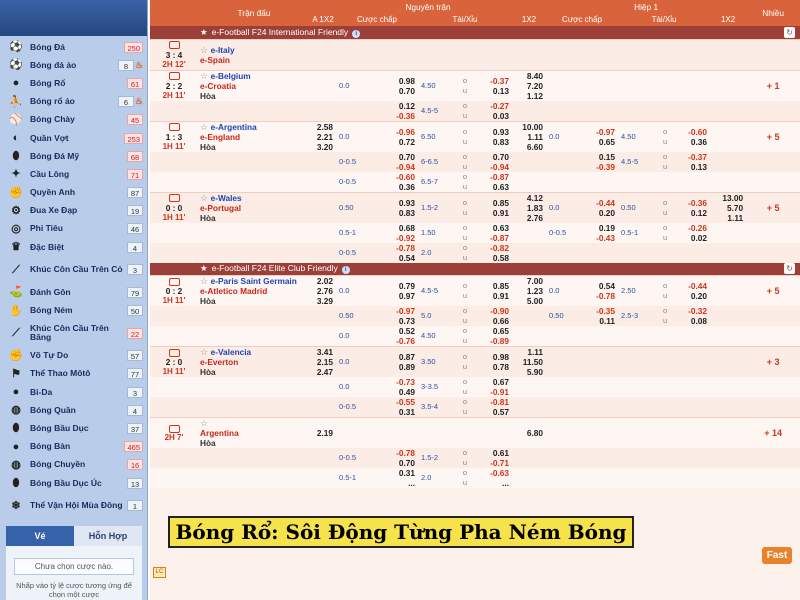 The image size is (800, 600). Describe the element at coordinates (492, 177) in the screenshot. I see `odds-value: -0.87` at that location.